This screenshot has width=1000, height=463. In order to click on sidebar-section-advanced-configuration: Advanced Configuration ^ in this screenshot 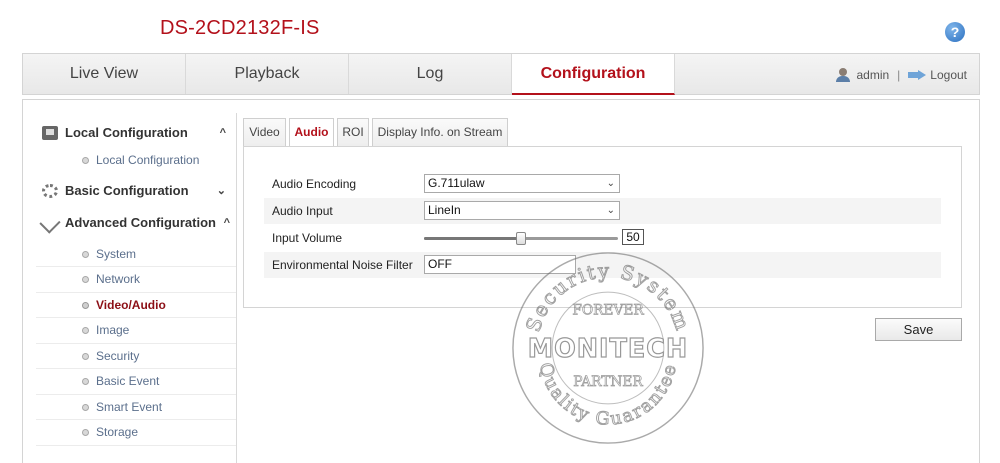, I will do `click(136, 223)`.